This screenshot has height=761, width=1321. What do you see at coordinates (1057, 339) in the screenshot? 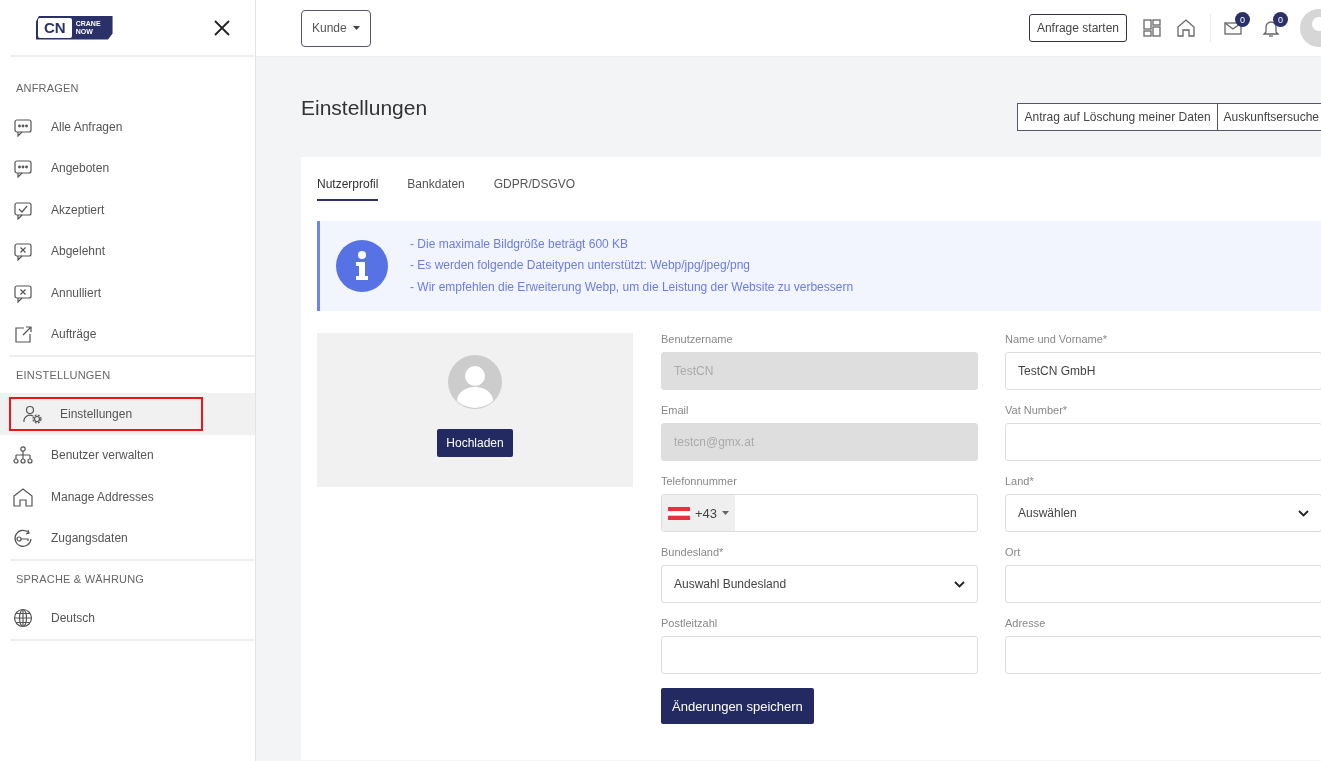
I see `field-label: Name und Vorname*` at bounding box center [1057, 339].